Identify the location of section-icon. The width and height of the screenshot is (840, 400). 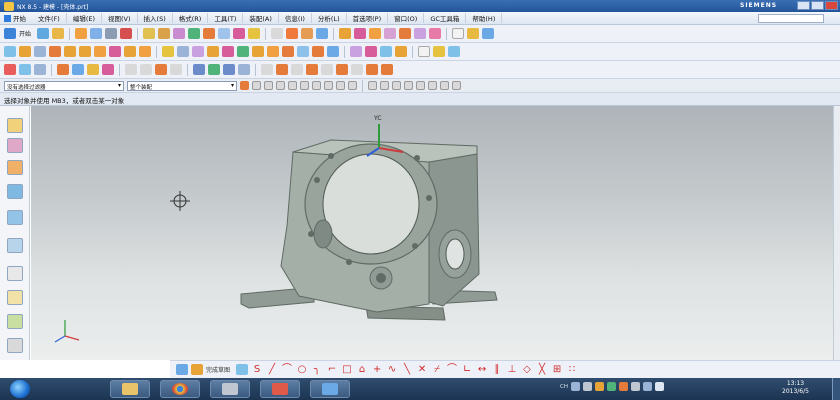
(371, 51).